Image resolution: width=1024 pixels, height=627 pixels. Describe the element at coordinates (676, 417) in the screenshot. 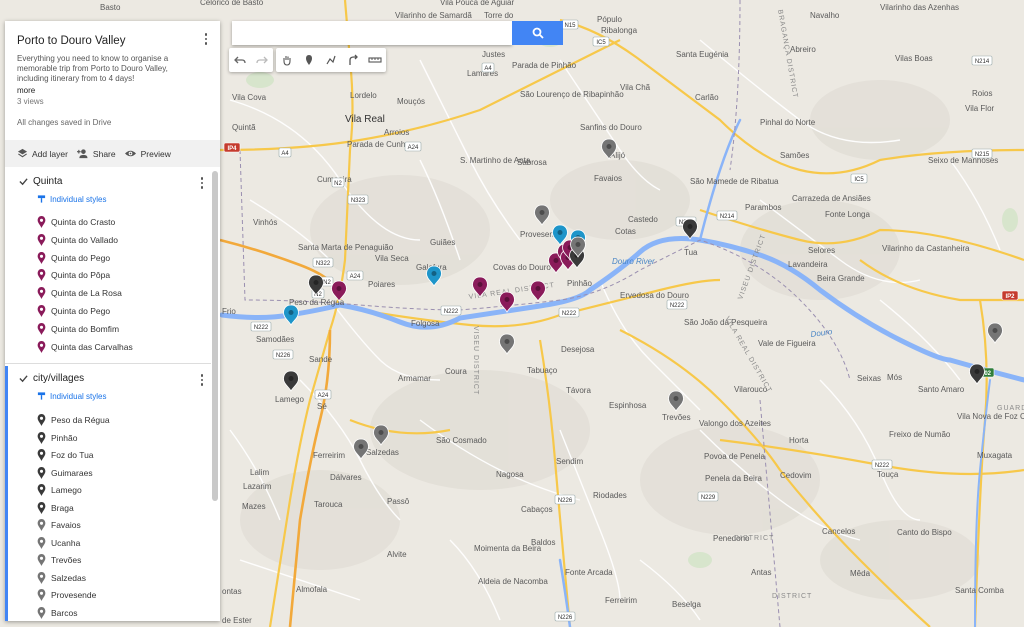

I see `place-label: Trevões` at that location.